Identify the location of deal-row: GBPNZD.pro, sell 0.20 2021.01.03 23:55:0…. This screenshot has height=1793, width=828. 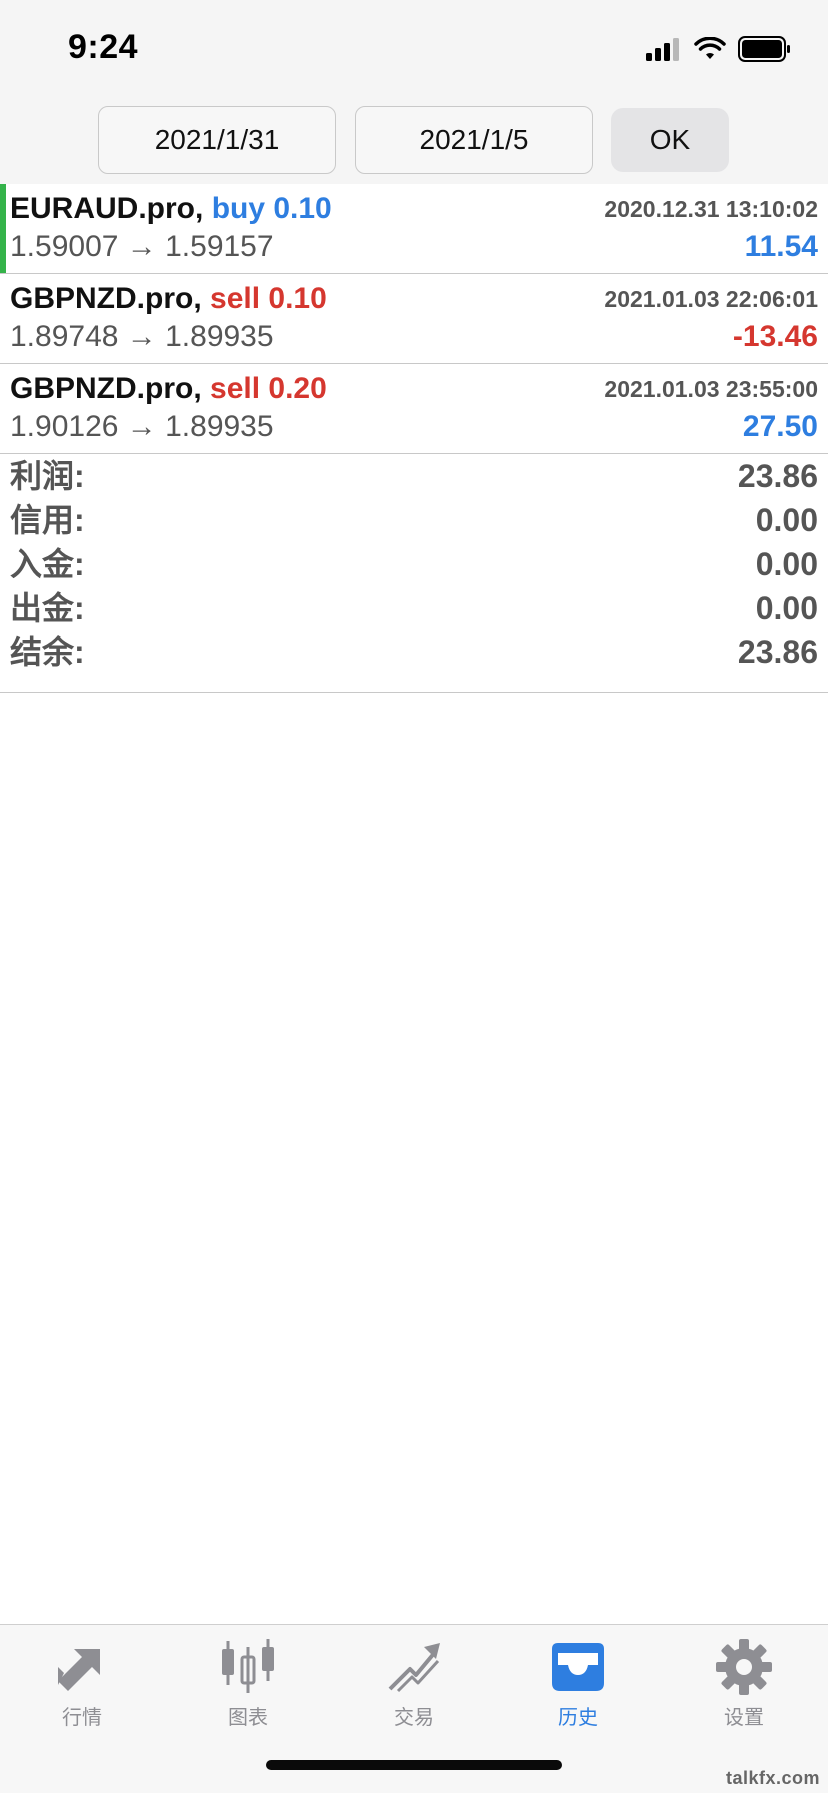
(414, 409).